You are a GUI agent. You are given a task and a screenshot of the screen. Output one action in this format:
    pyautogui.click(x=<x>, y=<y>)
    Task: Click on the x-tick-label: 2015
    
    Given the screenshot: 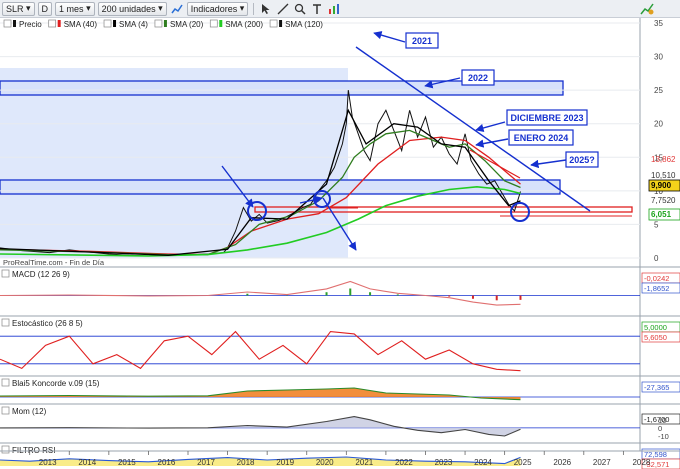 What is the action you would take?
    pyautogui.click(x=127, y=462)
    